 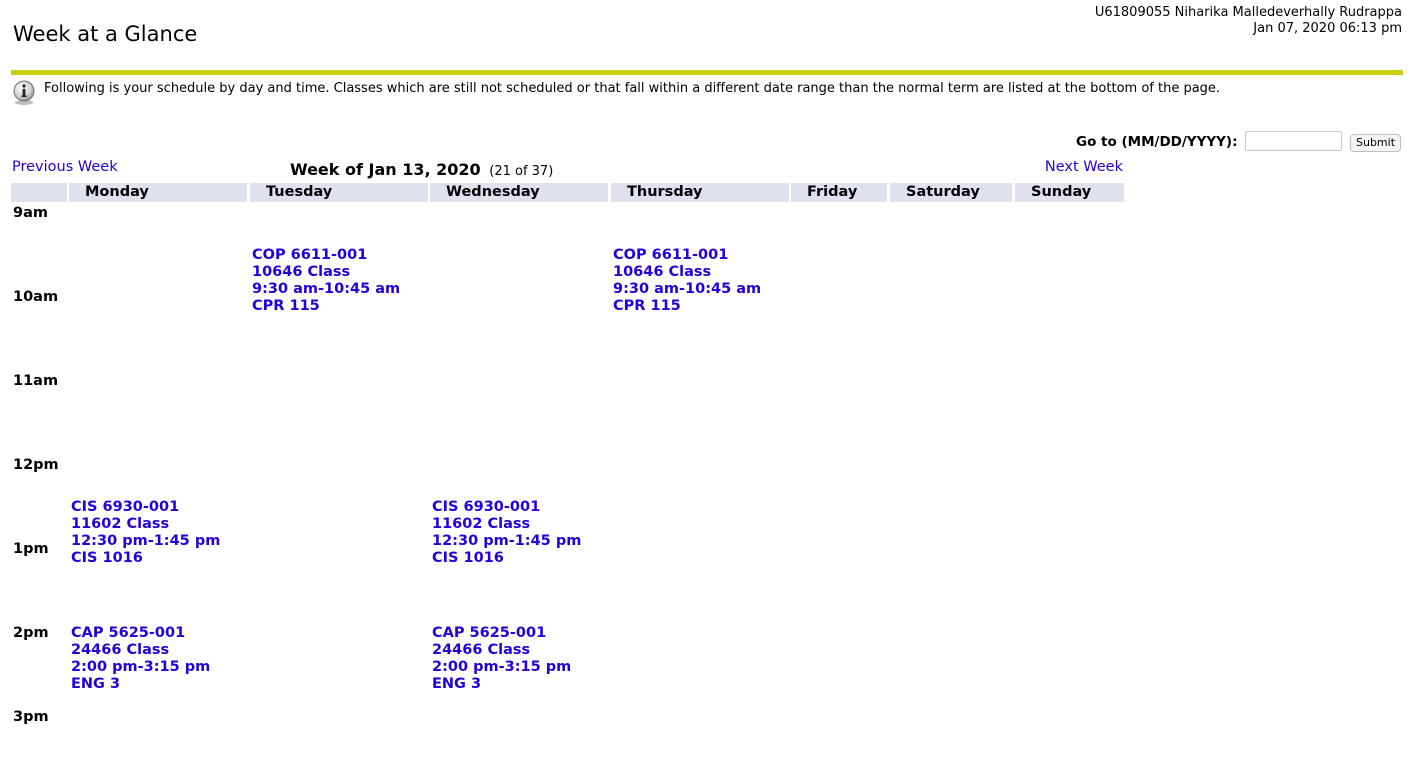 I want to click on day-header-wednesday: Wednesday, so click(x=519, y=192).